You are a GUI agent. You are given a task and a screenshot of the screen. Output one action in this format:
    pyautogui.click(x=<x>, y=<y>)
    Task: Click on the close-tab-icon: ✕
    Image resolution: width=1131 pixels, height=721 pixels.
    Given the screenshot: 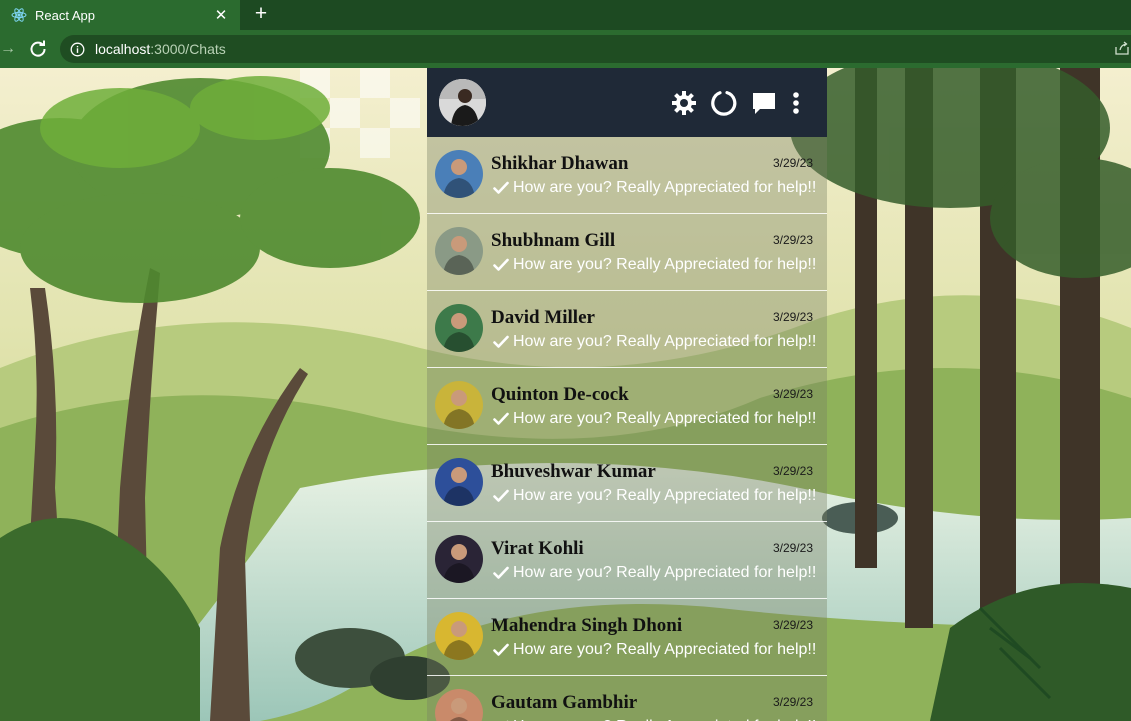 What is the action you would take?
    pyautogui.click(x=221, y=15)
    